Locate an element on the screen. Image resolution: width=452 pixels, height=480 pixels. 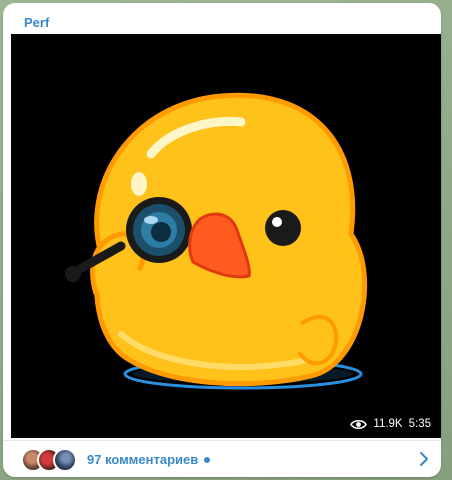
comments-count-label: 97 комментариев is located at coordinates (142, 459).